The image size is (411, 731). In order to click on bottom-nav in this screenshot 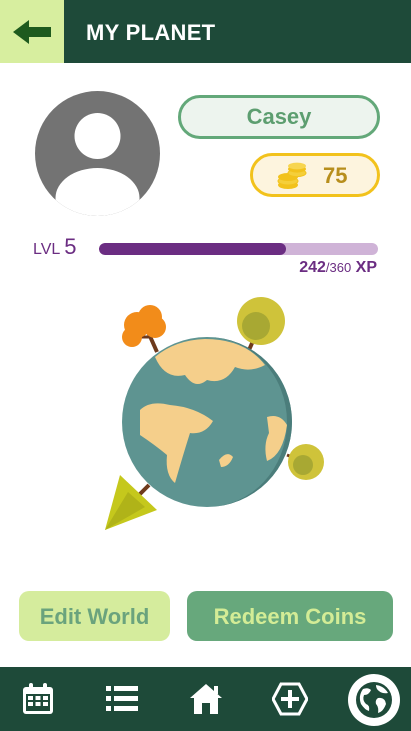, I will do `click(205, 699)`.